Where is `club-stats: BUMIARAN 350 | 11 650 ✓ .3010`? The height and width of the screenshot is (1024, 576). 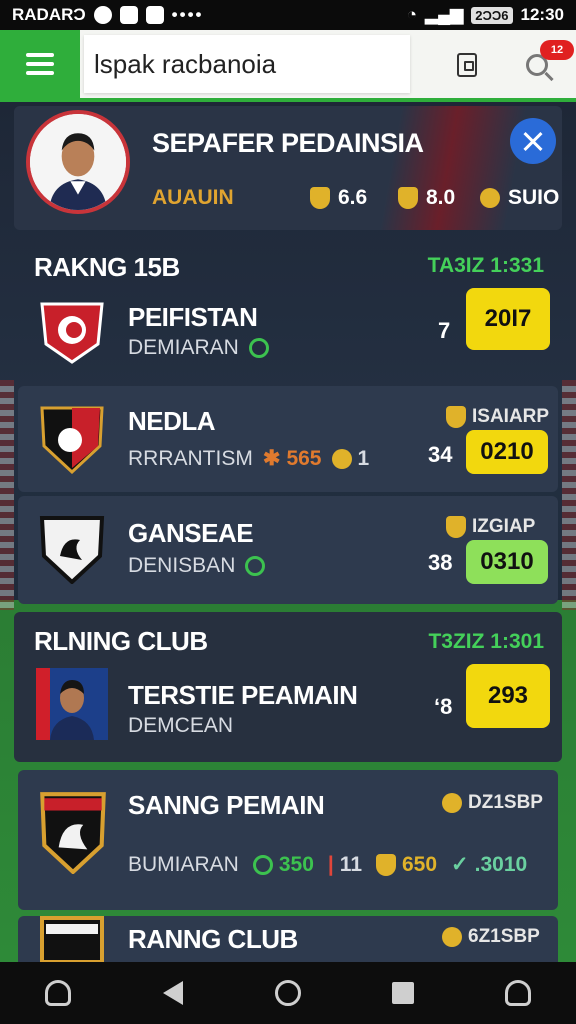 club-stats: BUMIARAN 350 | 11 650 ✓ .3010 is located at coordinates (327, 864).